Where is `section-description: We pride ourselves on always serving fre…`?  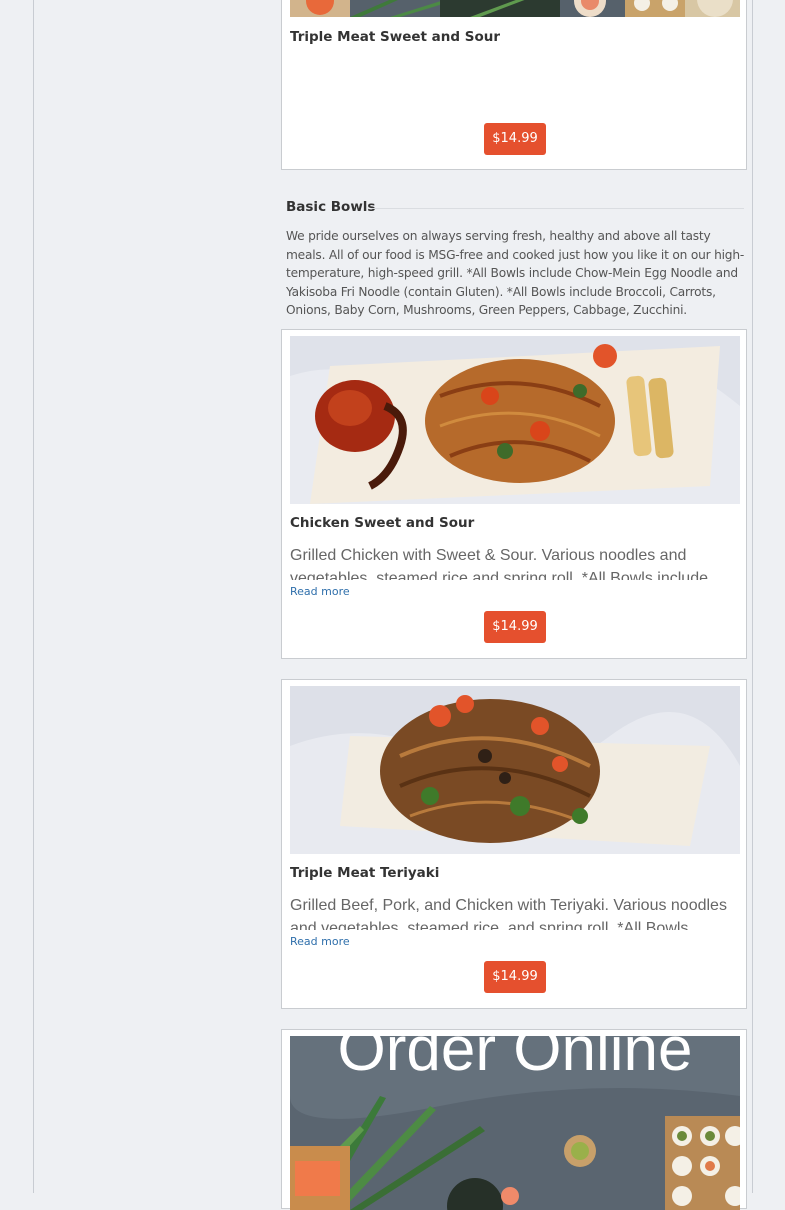 section-description: We pride ourselves on always serving fre… is located at coordinates (515, 273).